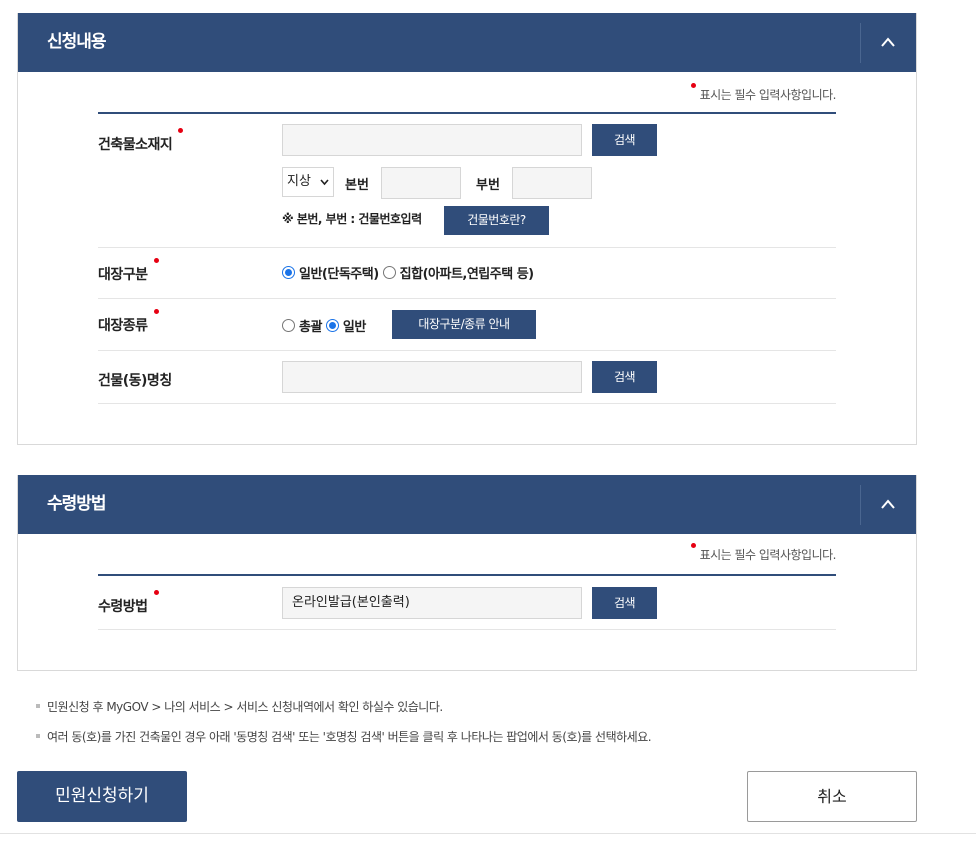 The image size is (976, 842). I want to click on building-location-label: 건축물소재지, so click(141, 141).